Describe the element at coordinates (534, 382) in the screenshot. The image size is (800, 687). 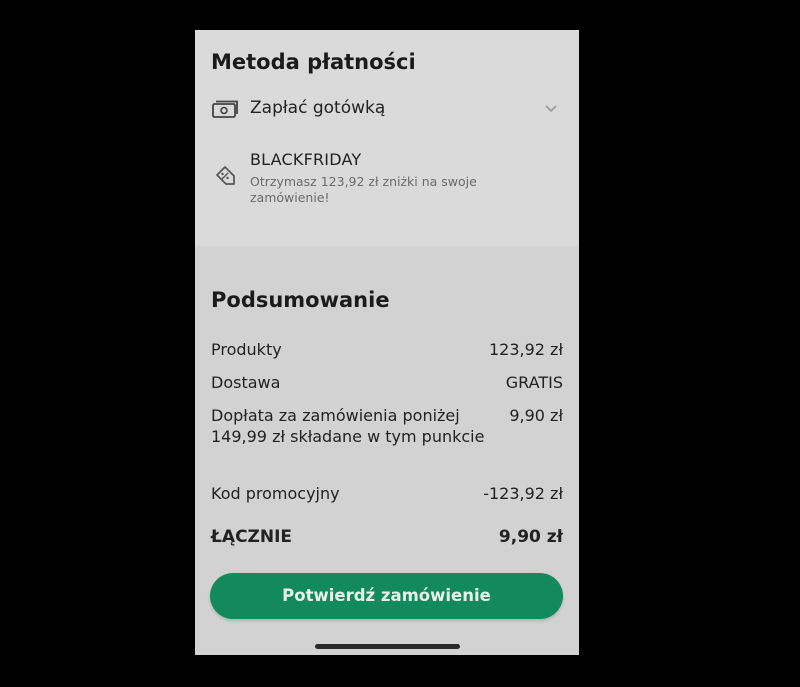
I see `summary-row-value: GRATIS` at that location.